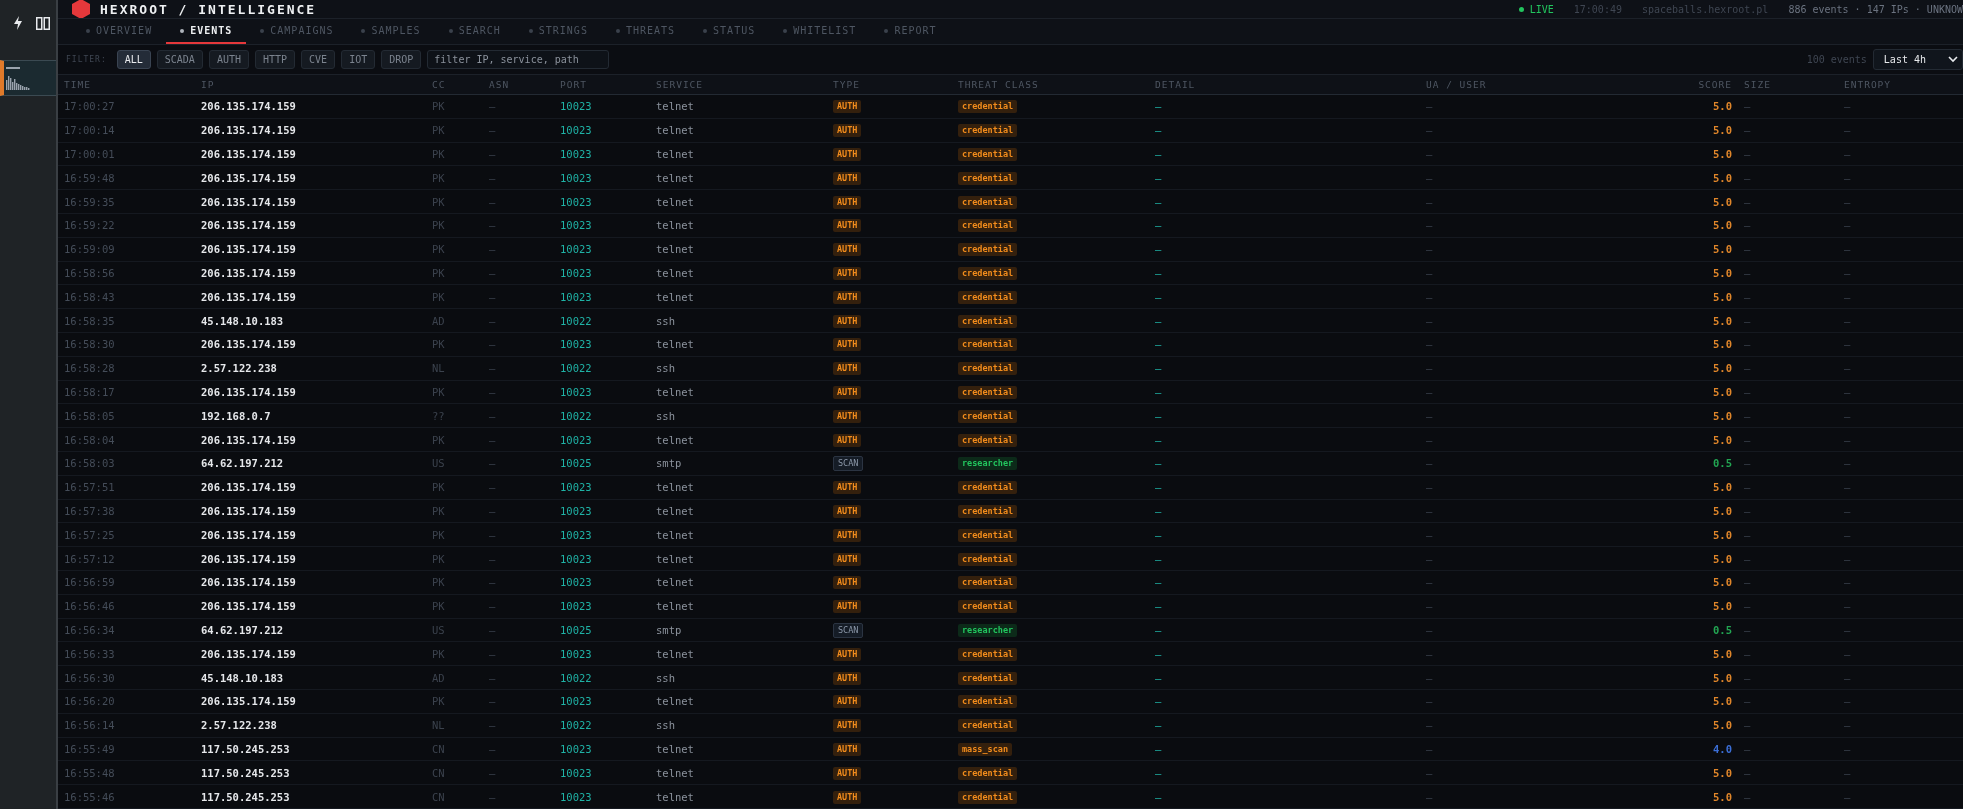 The width and height of the screenshot is (1963, 809). Describe the element at coordinates (358, 60) in the screenshot. I see `filter-chip: IOT` at that location.